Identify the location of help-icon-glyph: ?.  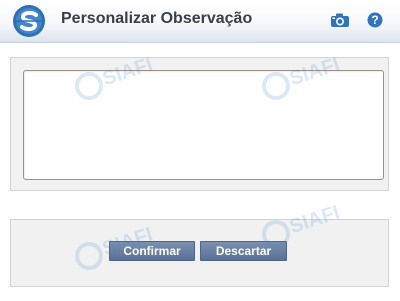
(374, 20).